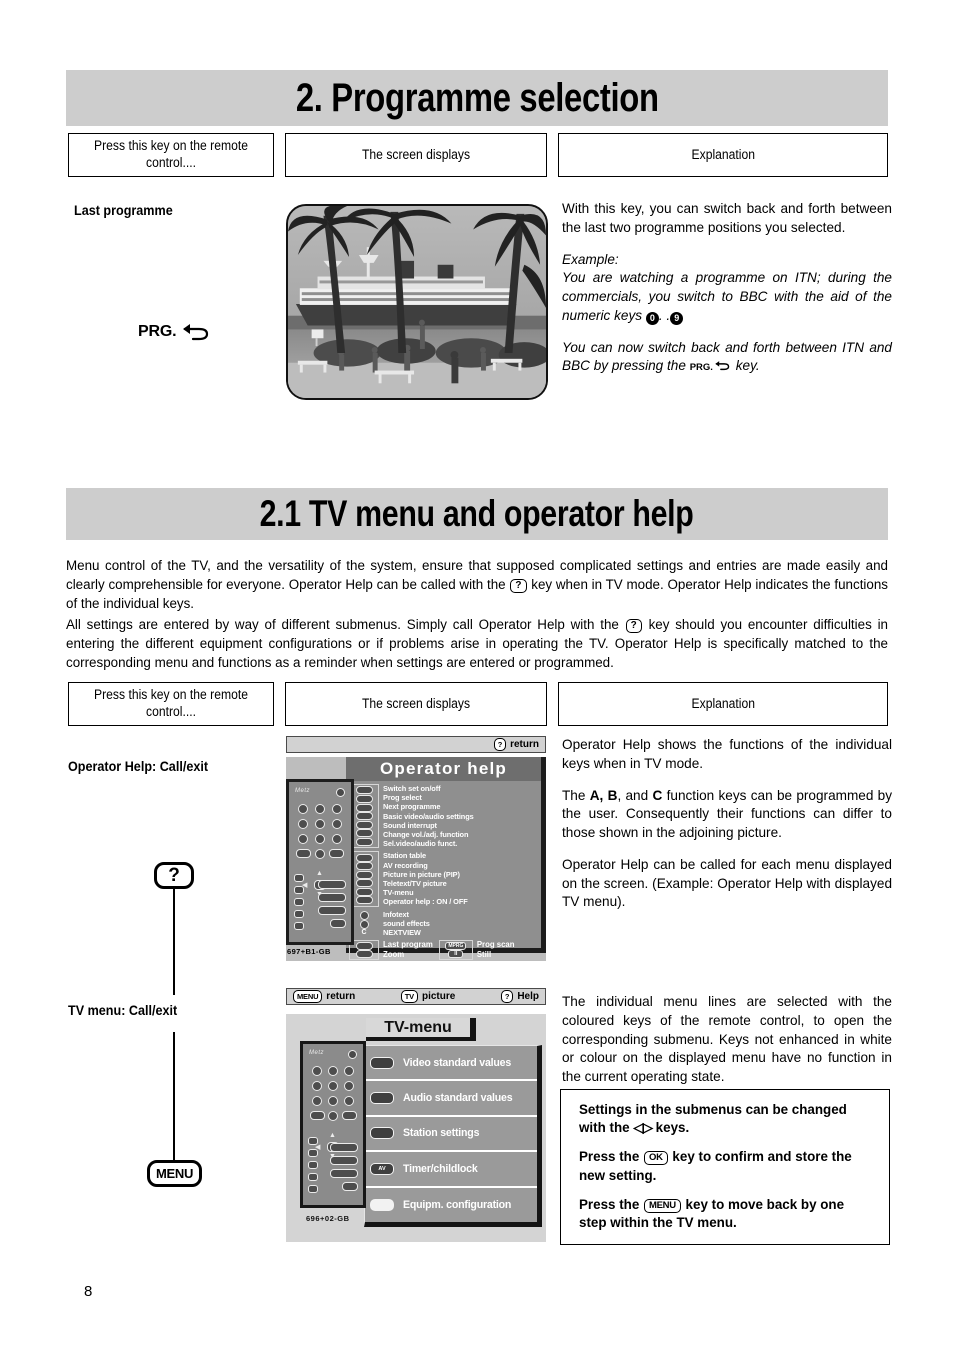  What do you see at coordinates (174, 332) in the screenshot?
I see `prg-key-glyph: PRG.` at bounding box center [174, 332].